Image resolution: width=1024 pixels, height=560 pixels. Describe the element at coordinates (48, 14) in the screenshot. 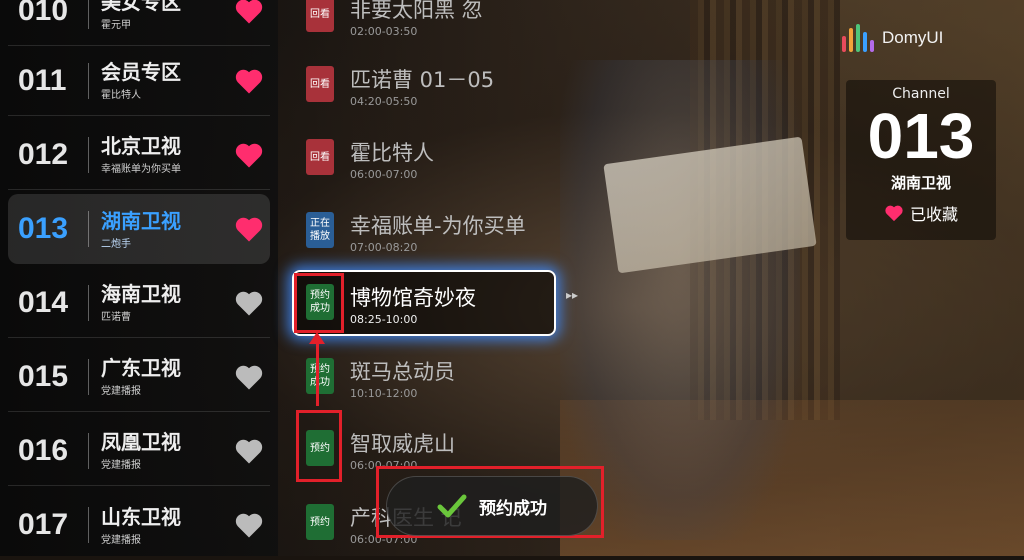

I see `channel-number: 010` at that location.